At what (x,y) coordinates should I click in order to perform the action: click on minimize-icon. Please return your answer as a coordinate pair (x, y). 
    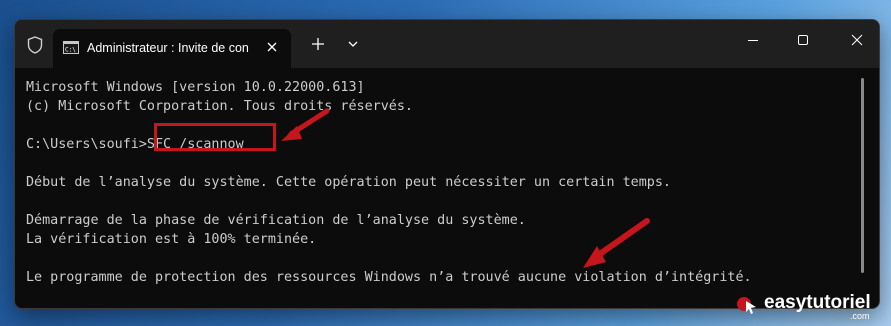
    Looking at the image, I should click on (753, 40).